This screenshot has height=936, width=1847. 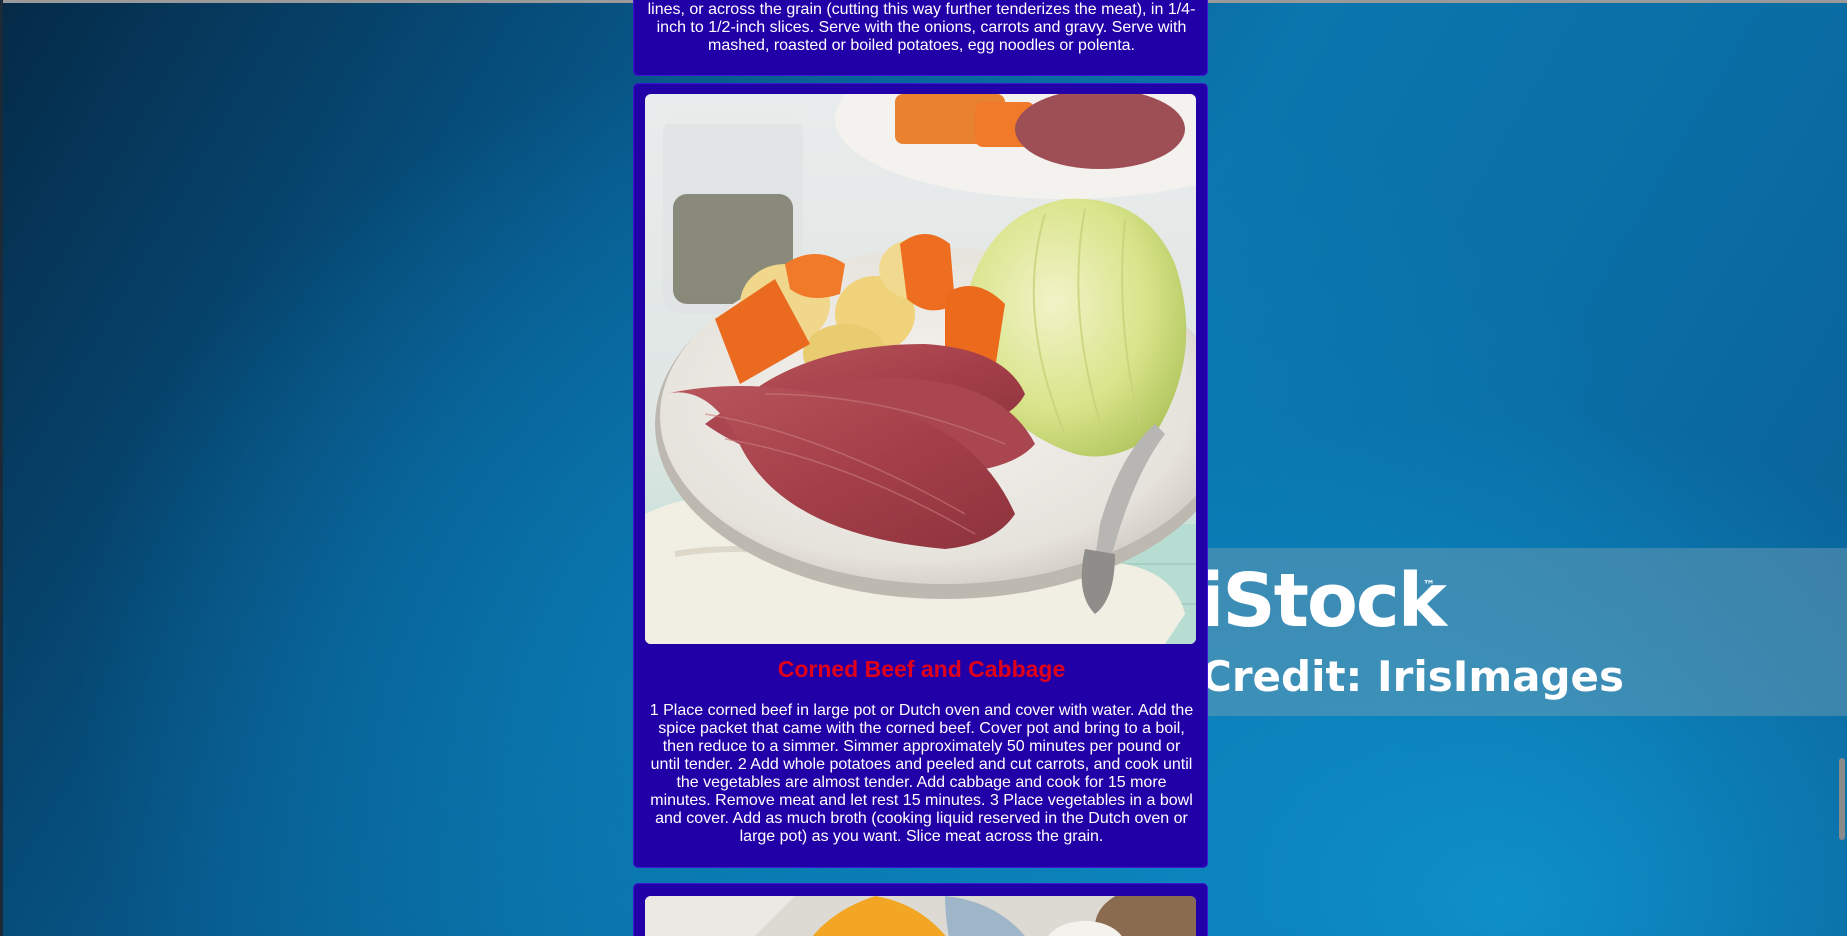 I want to click on page-scrollbar, so click(x=1842, y=468).